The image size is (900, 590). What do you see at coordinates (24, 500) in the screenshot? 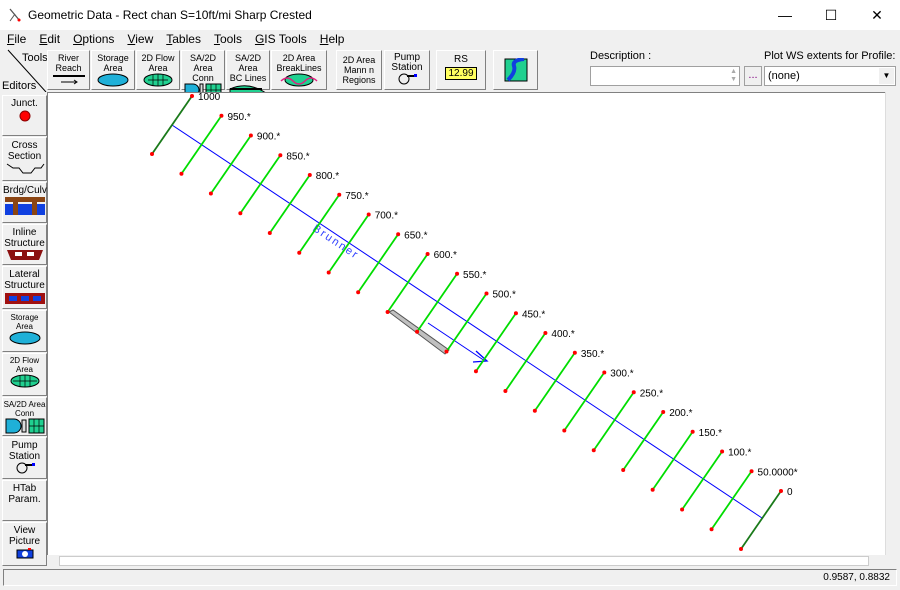
I see `editor-htab-param-button: HTab Param.` at bounding box center [24, 500].